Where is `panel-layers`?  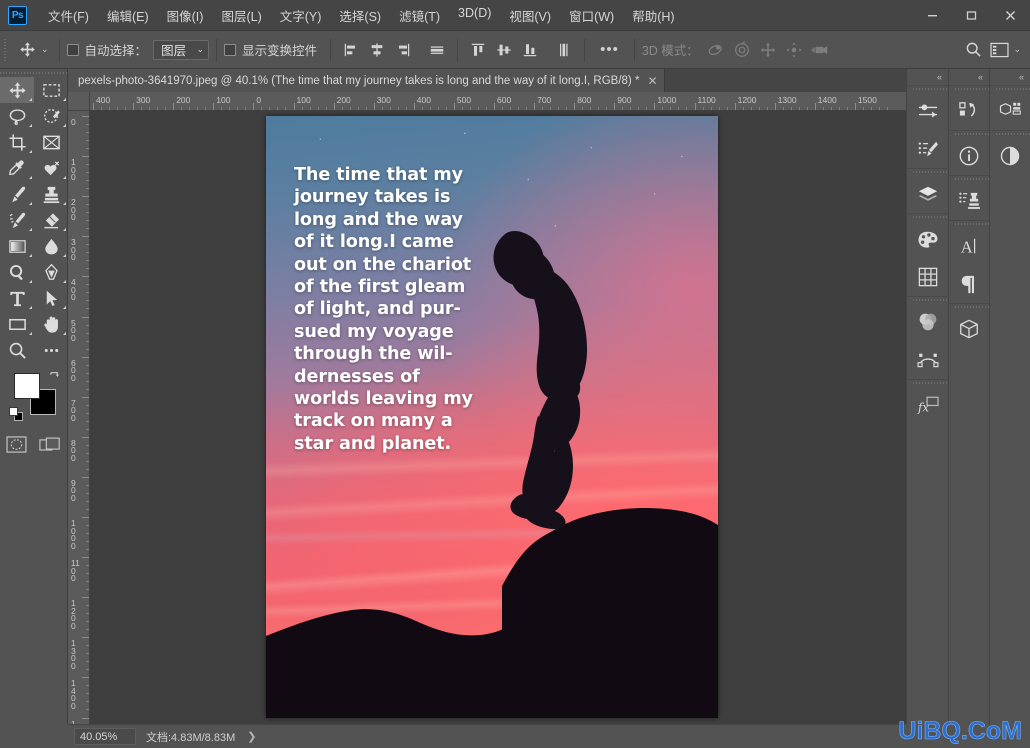
panel-layers is located at coordinates (927, 194).